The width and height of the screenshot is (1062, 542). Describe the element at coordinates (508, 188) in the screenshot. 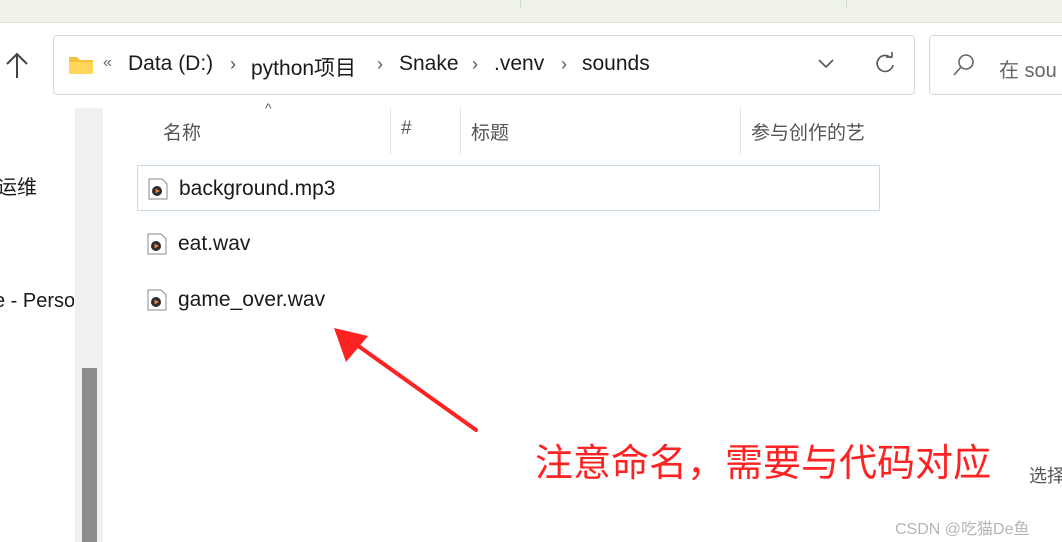

I see `file-row-selected: background.mp3` at that location.